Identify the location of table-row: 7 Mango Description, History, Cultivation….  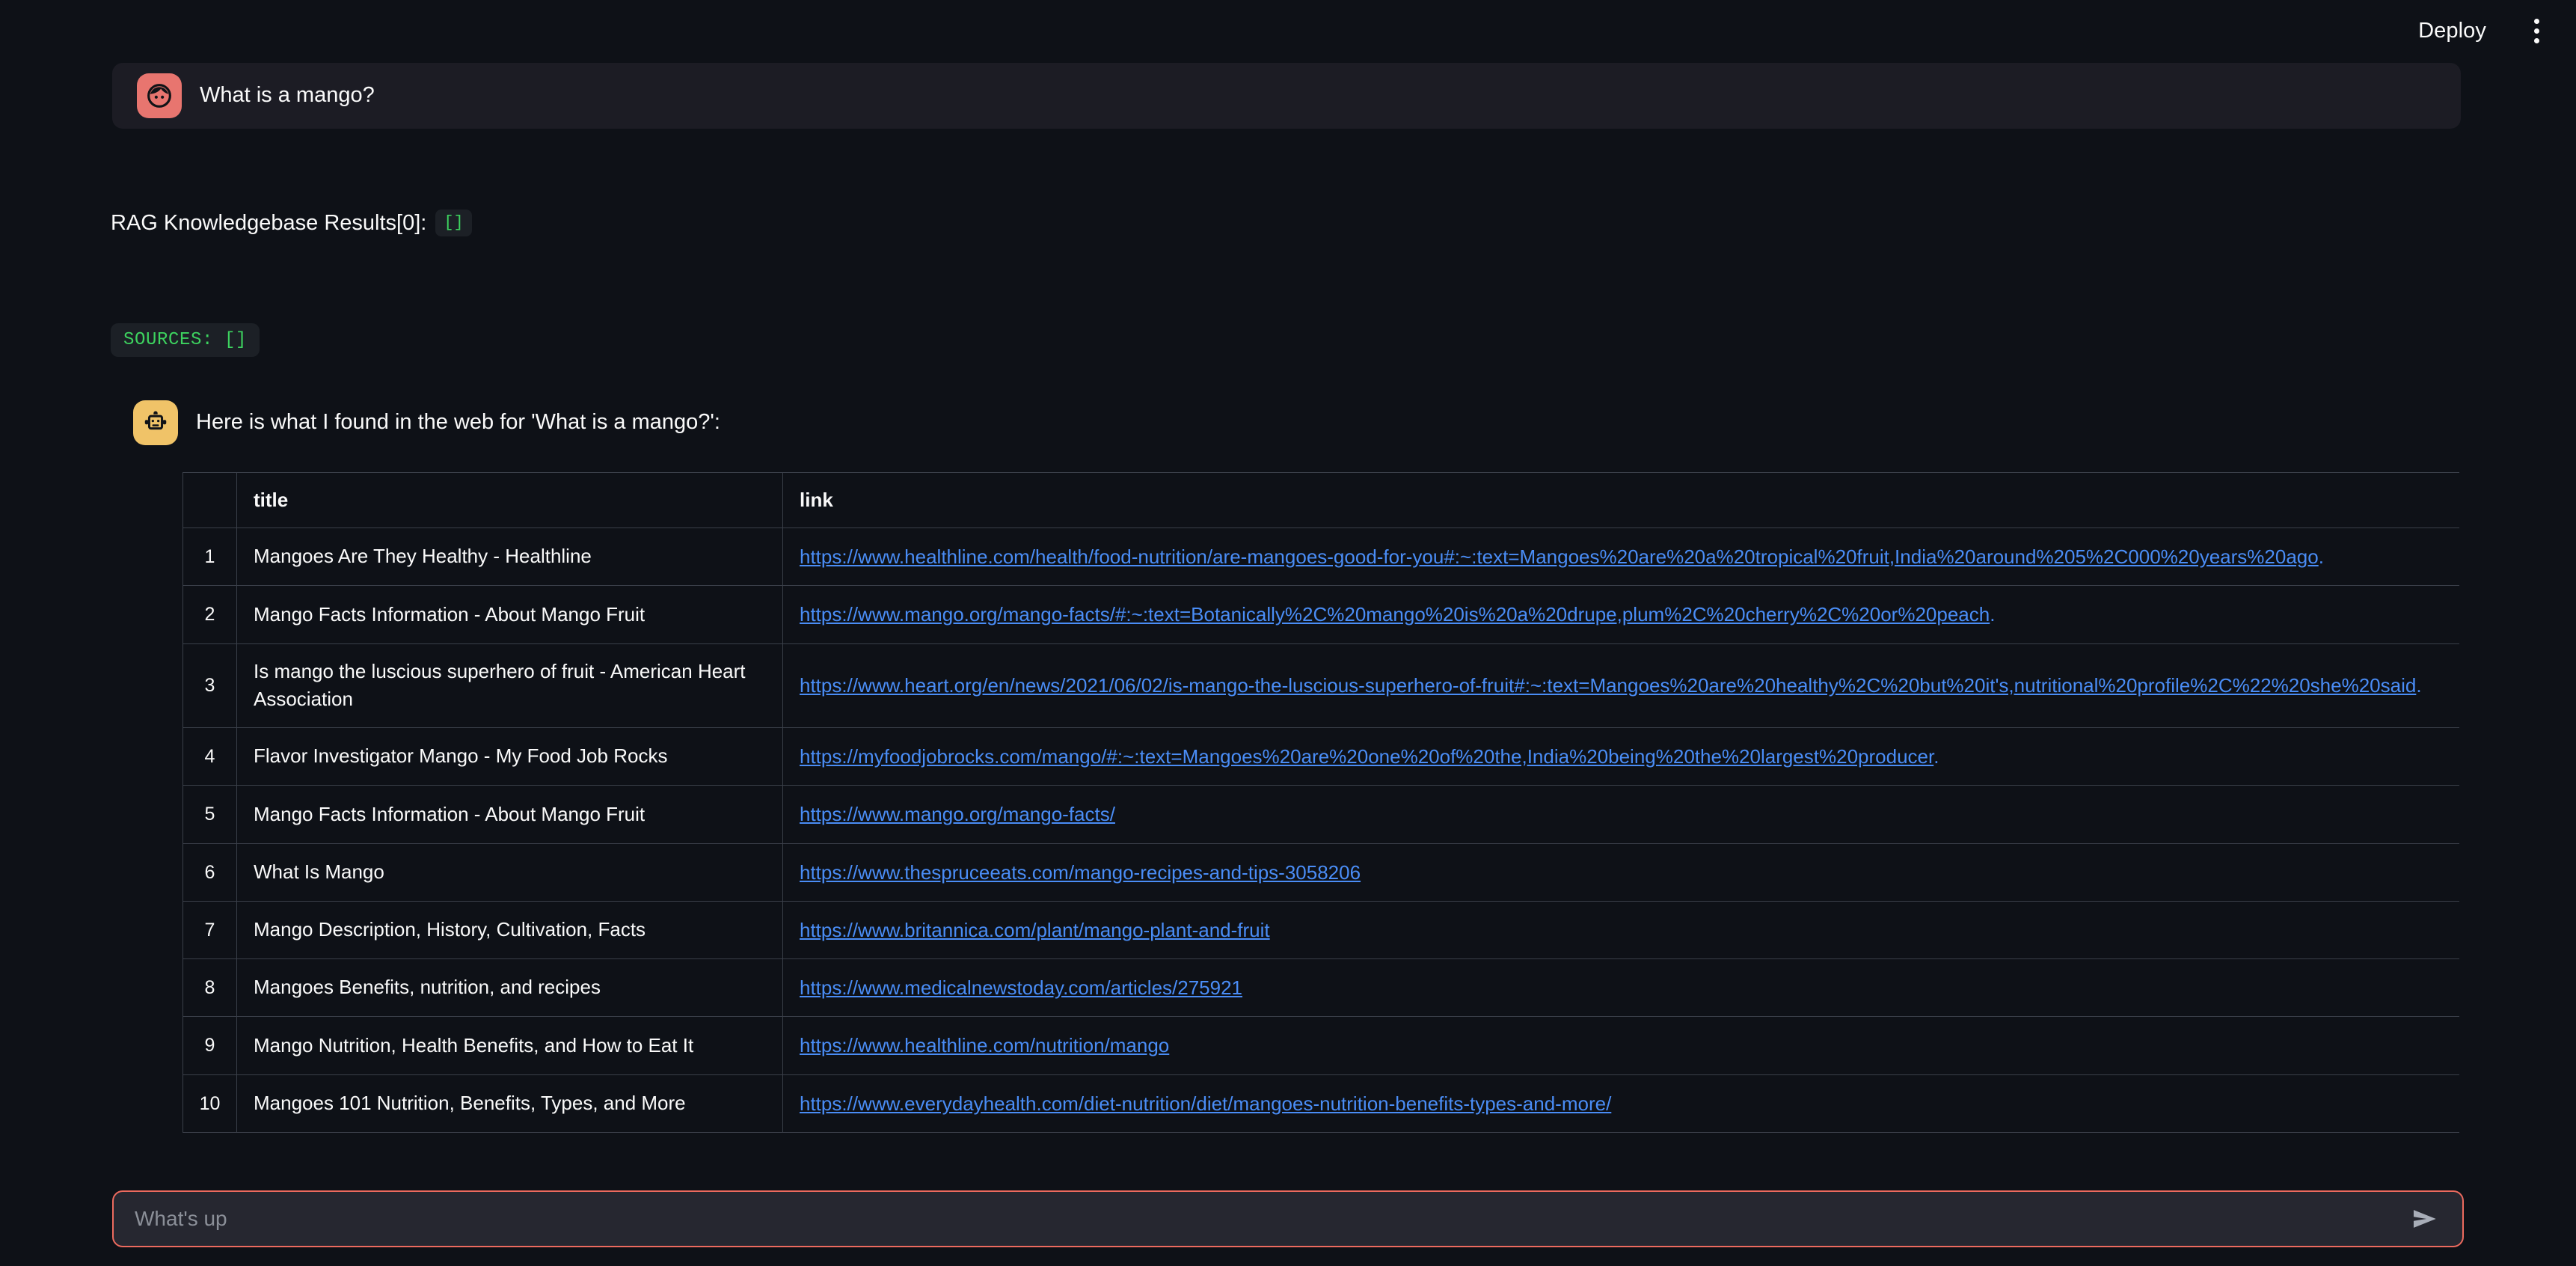
(1321, 930).